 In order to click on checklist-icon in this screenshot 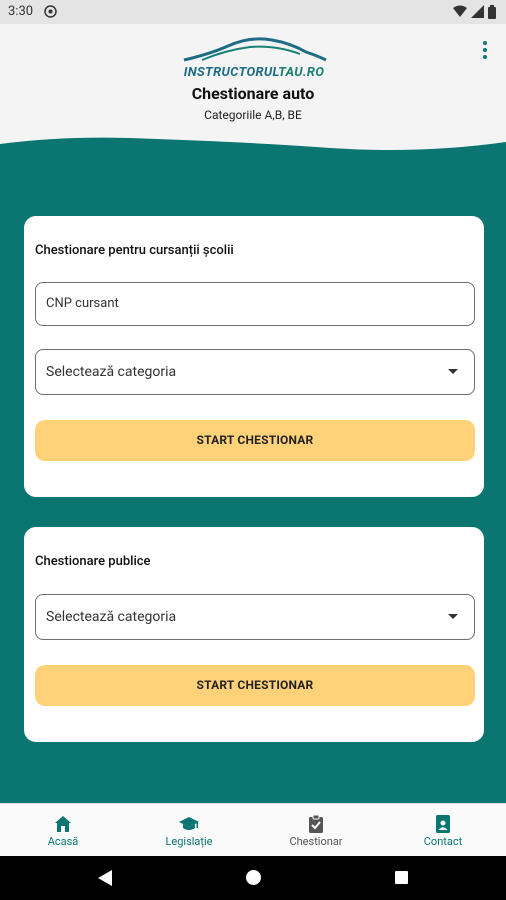, I will do `click(316, 823)`.